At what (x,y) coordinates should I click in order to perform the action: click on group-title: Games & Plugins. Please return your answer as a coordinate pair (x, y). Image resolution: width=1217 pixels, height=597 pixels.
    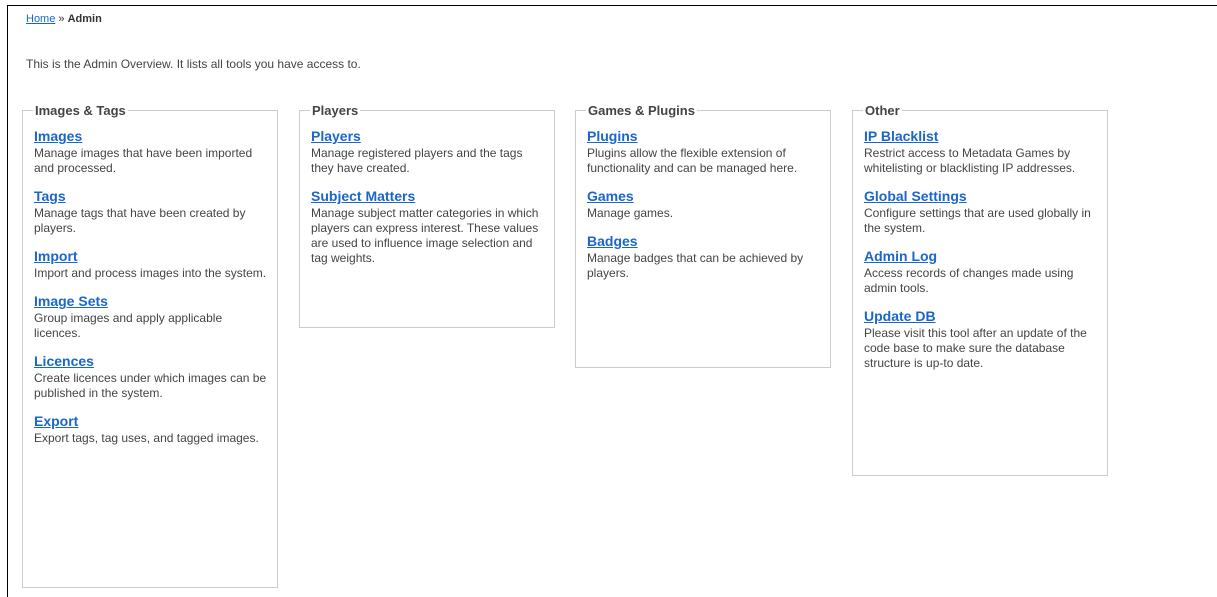
    Looking at the image, I should click on (641, 110).